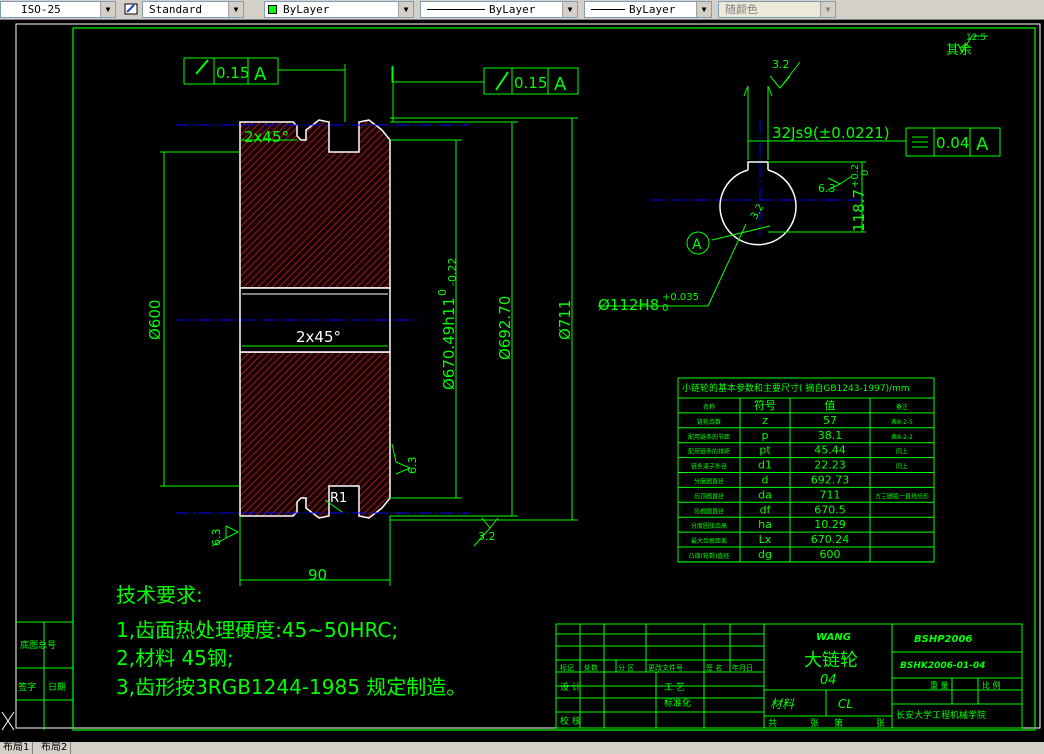  Describe the element at coordinates (317, 575) in the screenshot. I see `width-90: 90` at that location.